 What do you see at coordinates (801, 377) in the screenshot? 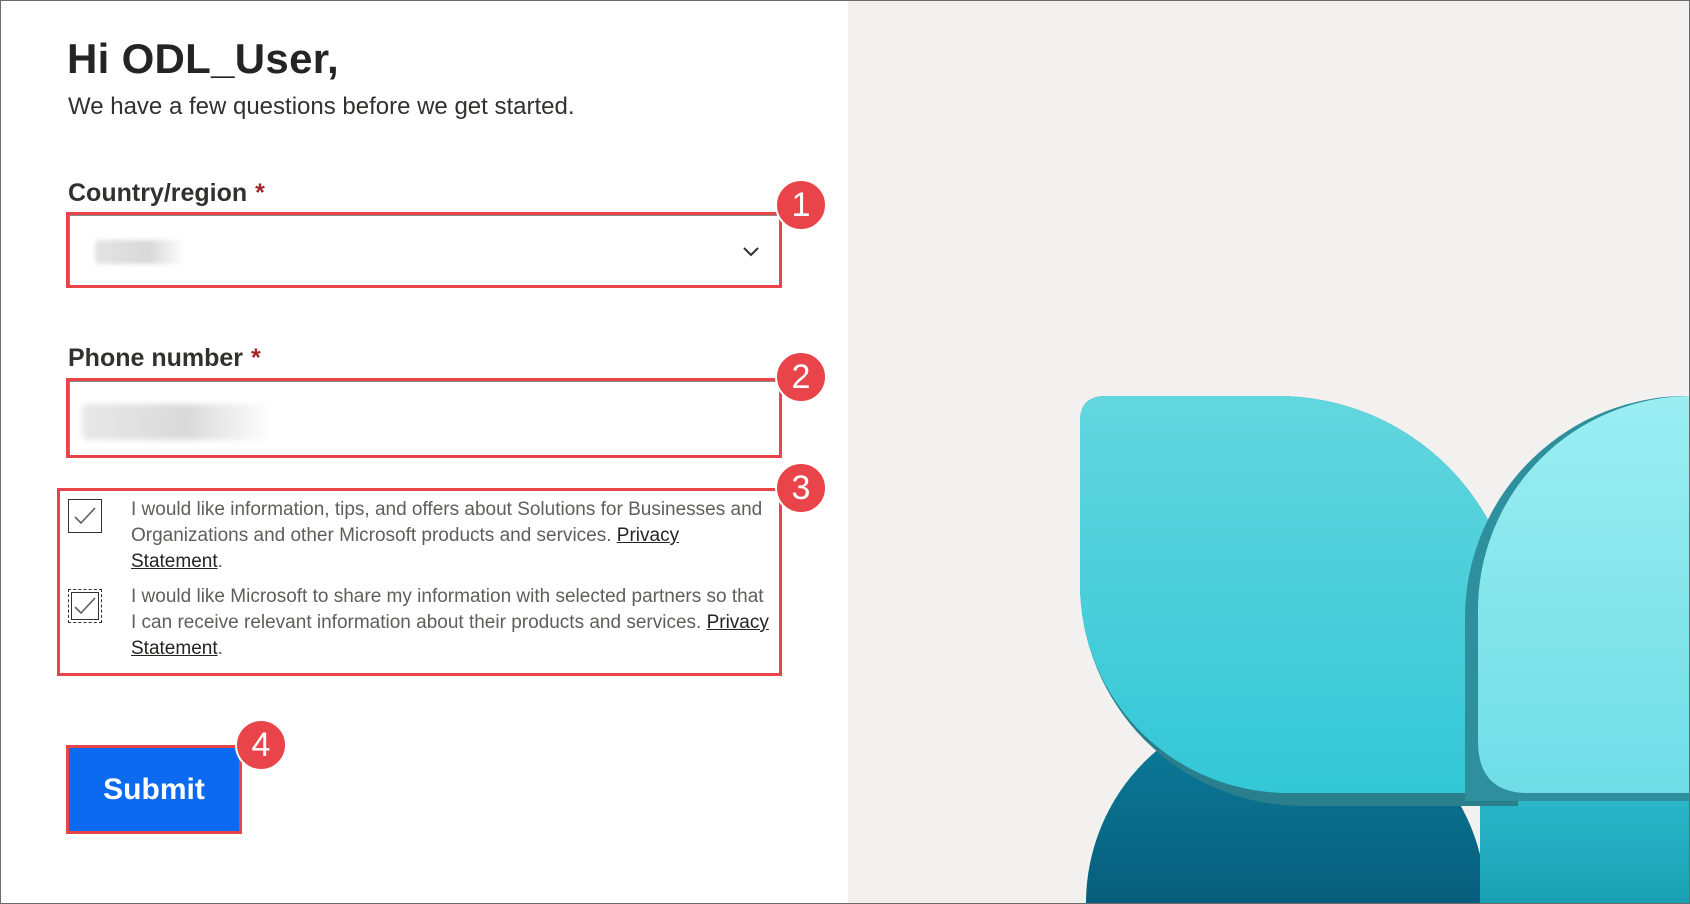
I see `step-badge-2: 2` at bounding box center [801, 377].